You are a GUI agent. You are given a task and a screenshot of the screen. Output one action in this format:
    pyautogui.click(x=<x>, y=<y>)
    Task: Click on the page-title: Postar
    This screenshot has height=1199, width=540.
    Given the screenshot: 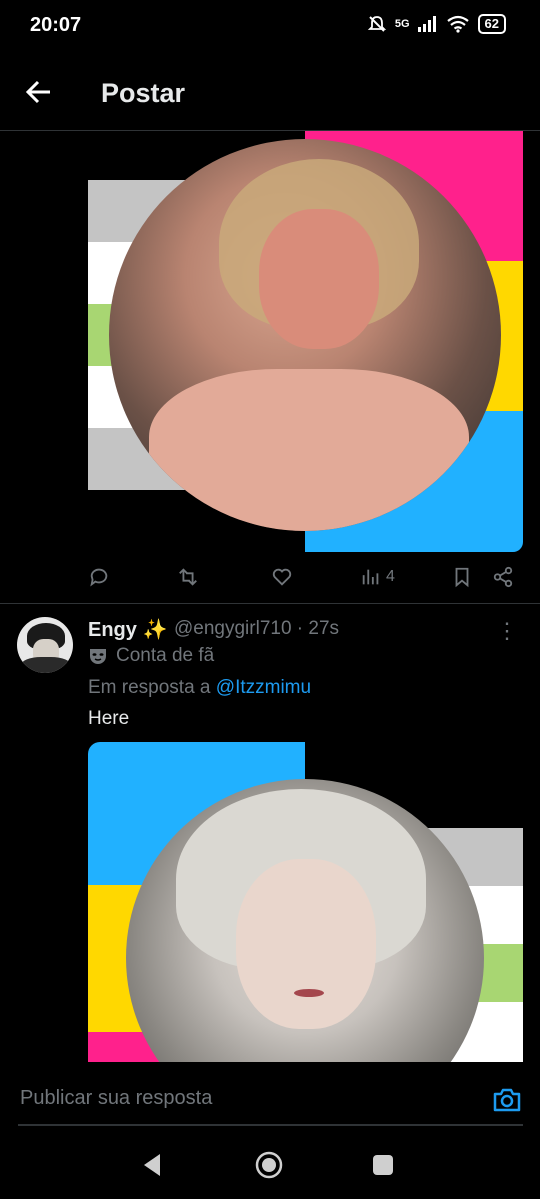 What is the action you would take?
    pyautogui.click(x=143, y=93)
    